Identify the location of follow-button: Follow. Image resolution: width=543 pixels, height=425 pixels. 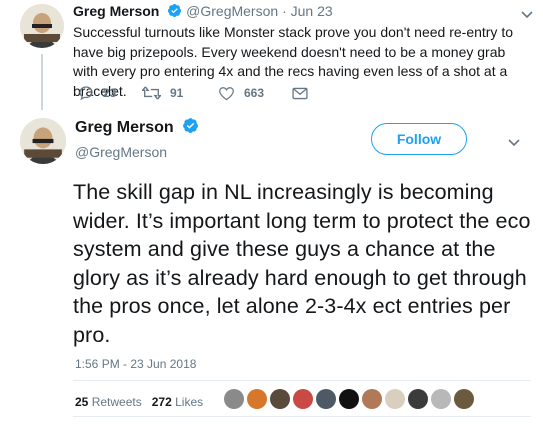
(419, 139).